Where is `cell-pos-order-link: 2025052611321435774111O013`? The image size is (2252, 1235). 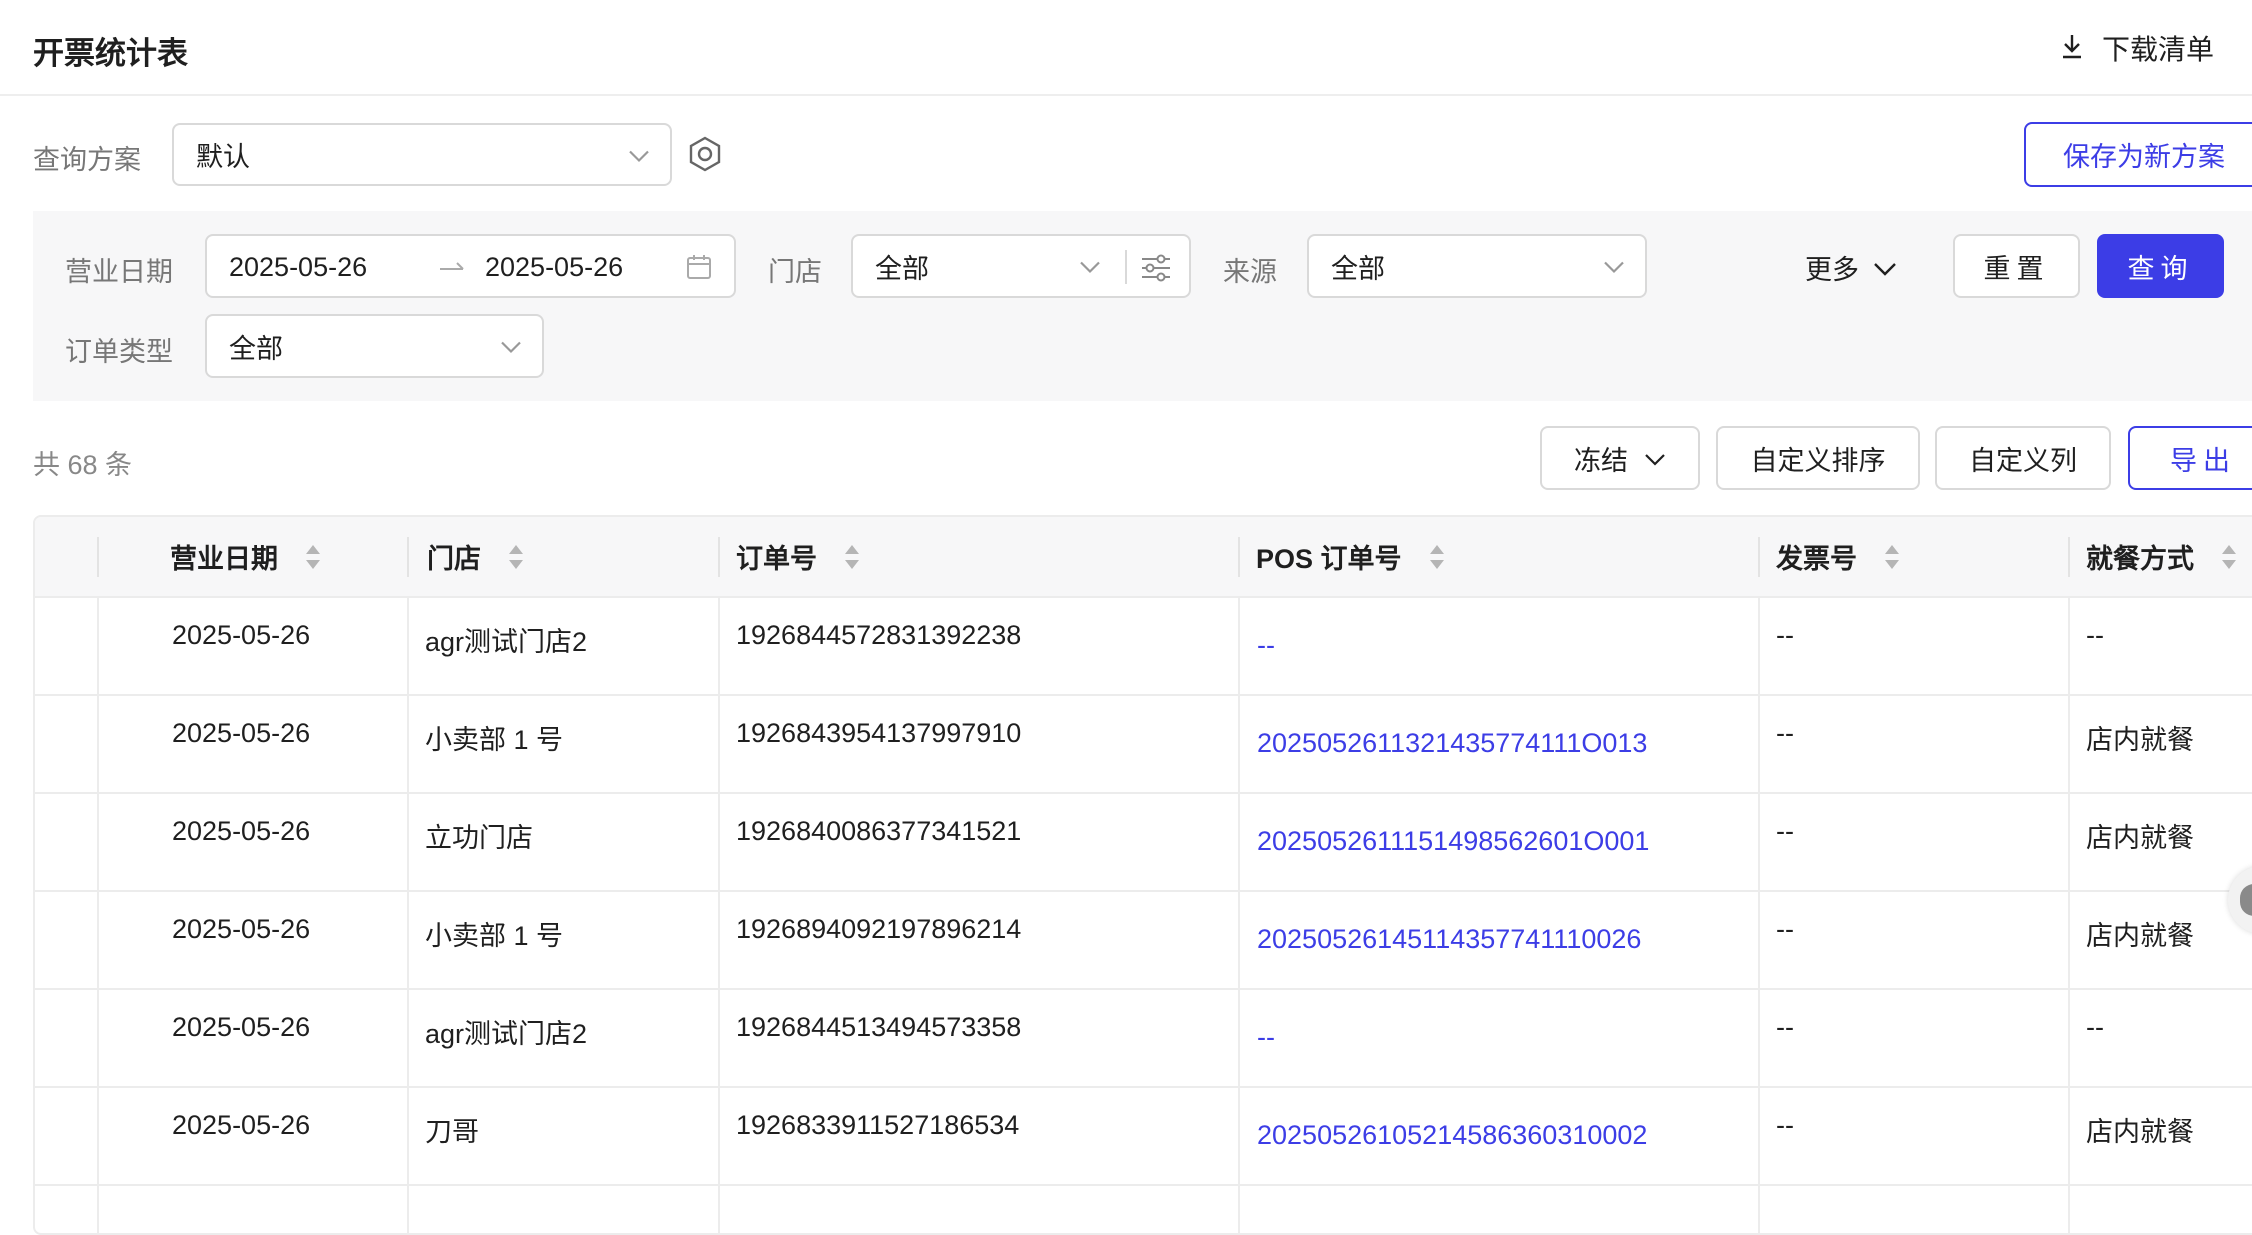 cell-pos-order-link: 2025052611321435774111O013 is located at coordinates (1452, 743).